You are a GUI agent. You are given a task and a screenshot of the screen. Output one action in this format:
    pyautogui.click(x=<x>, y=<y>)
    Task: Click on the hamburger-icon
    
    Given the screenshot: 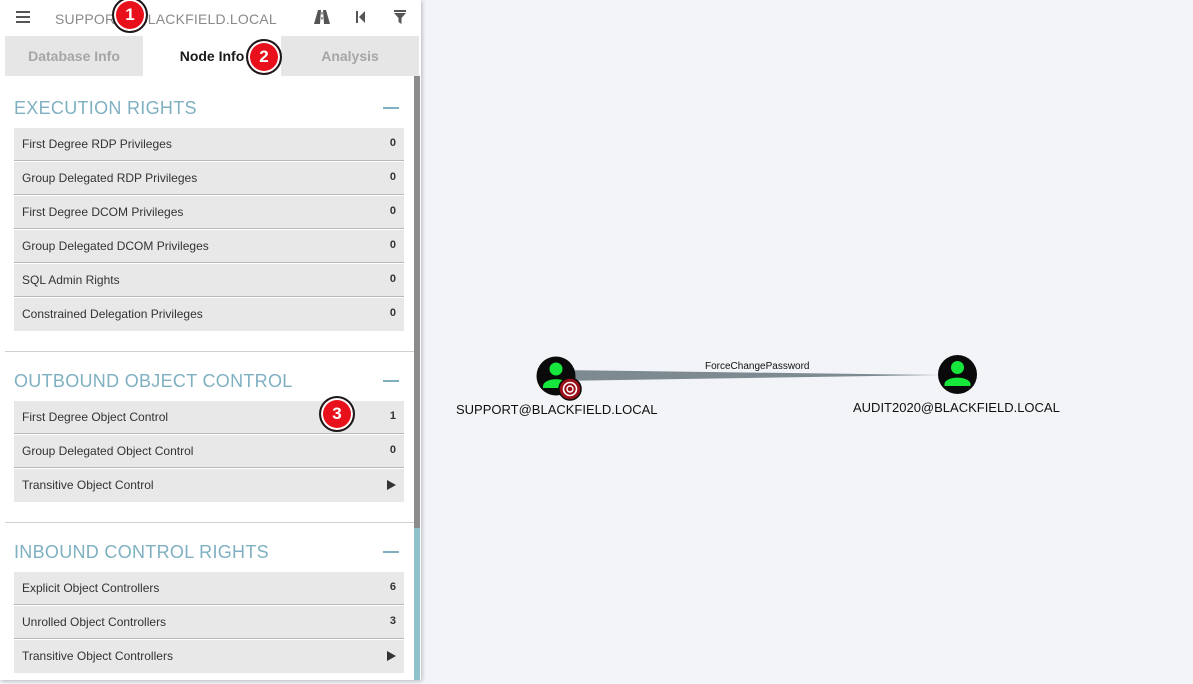 What is the action you would take?
    pyautogui.click(x=23, y=17)
    